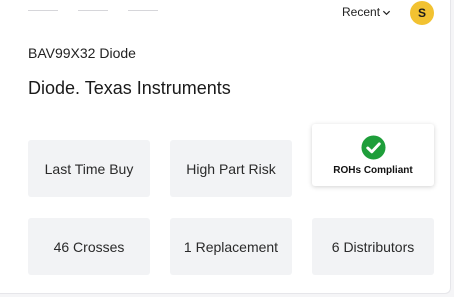 This screenshot has width=454, height=297. I want to click on avatar: S, so click(422, 13).